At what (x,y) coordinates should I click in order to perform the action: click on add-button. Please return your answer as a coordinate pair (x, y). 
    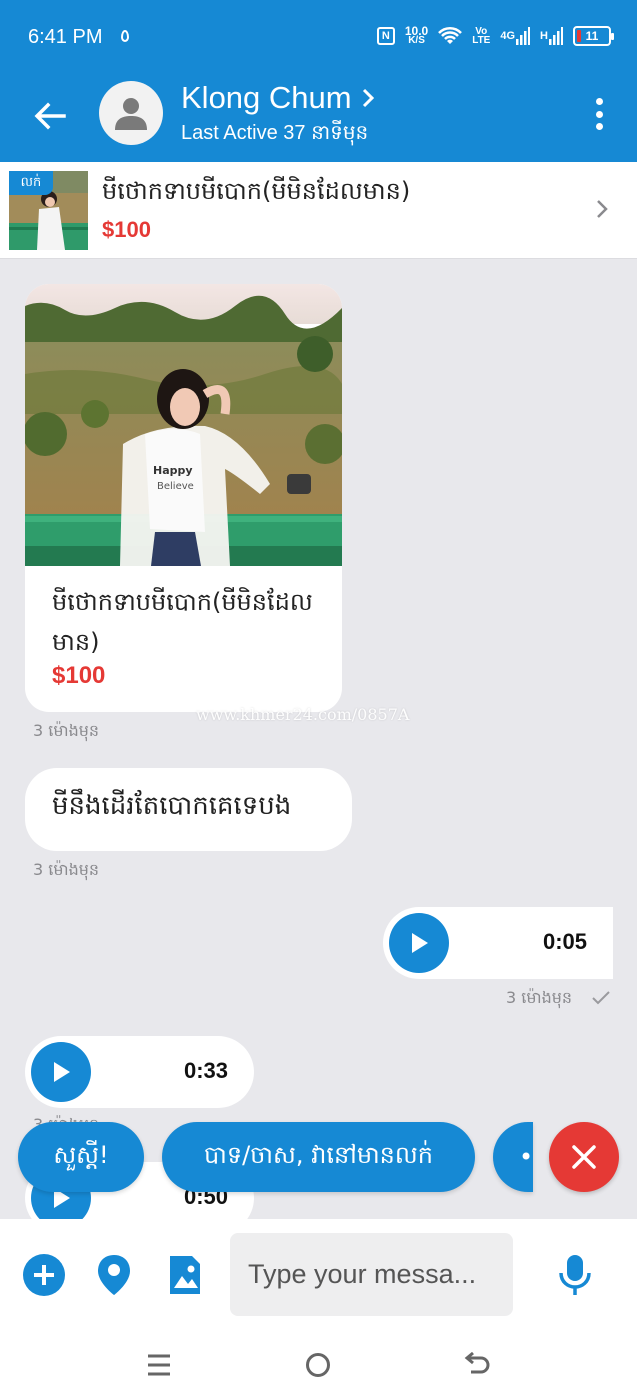
    Looking at the image, I should click on (44, 1275).